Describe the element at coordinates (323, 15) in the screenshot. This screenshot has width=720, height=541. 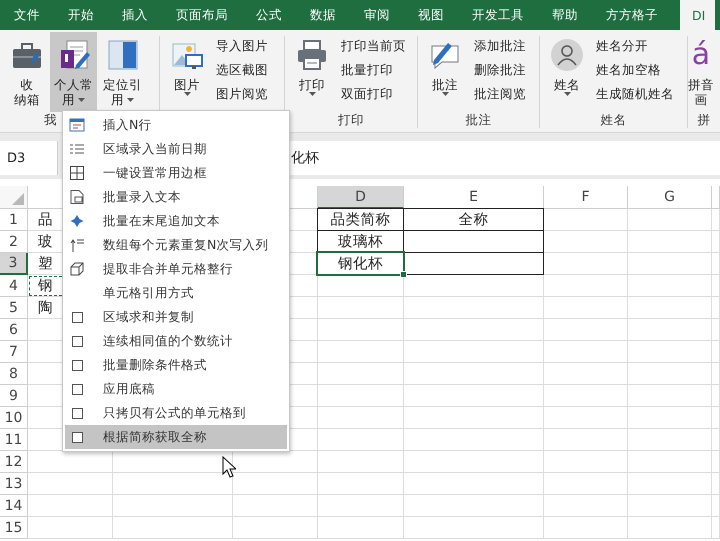
I see `ribbon-tab: 数据` at that location.